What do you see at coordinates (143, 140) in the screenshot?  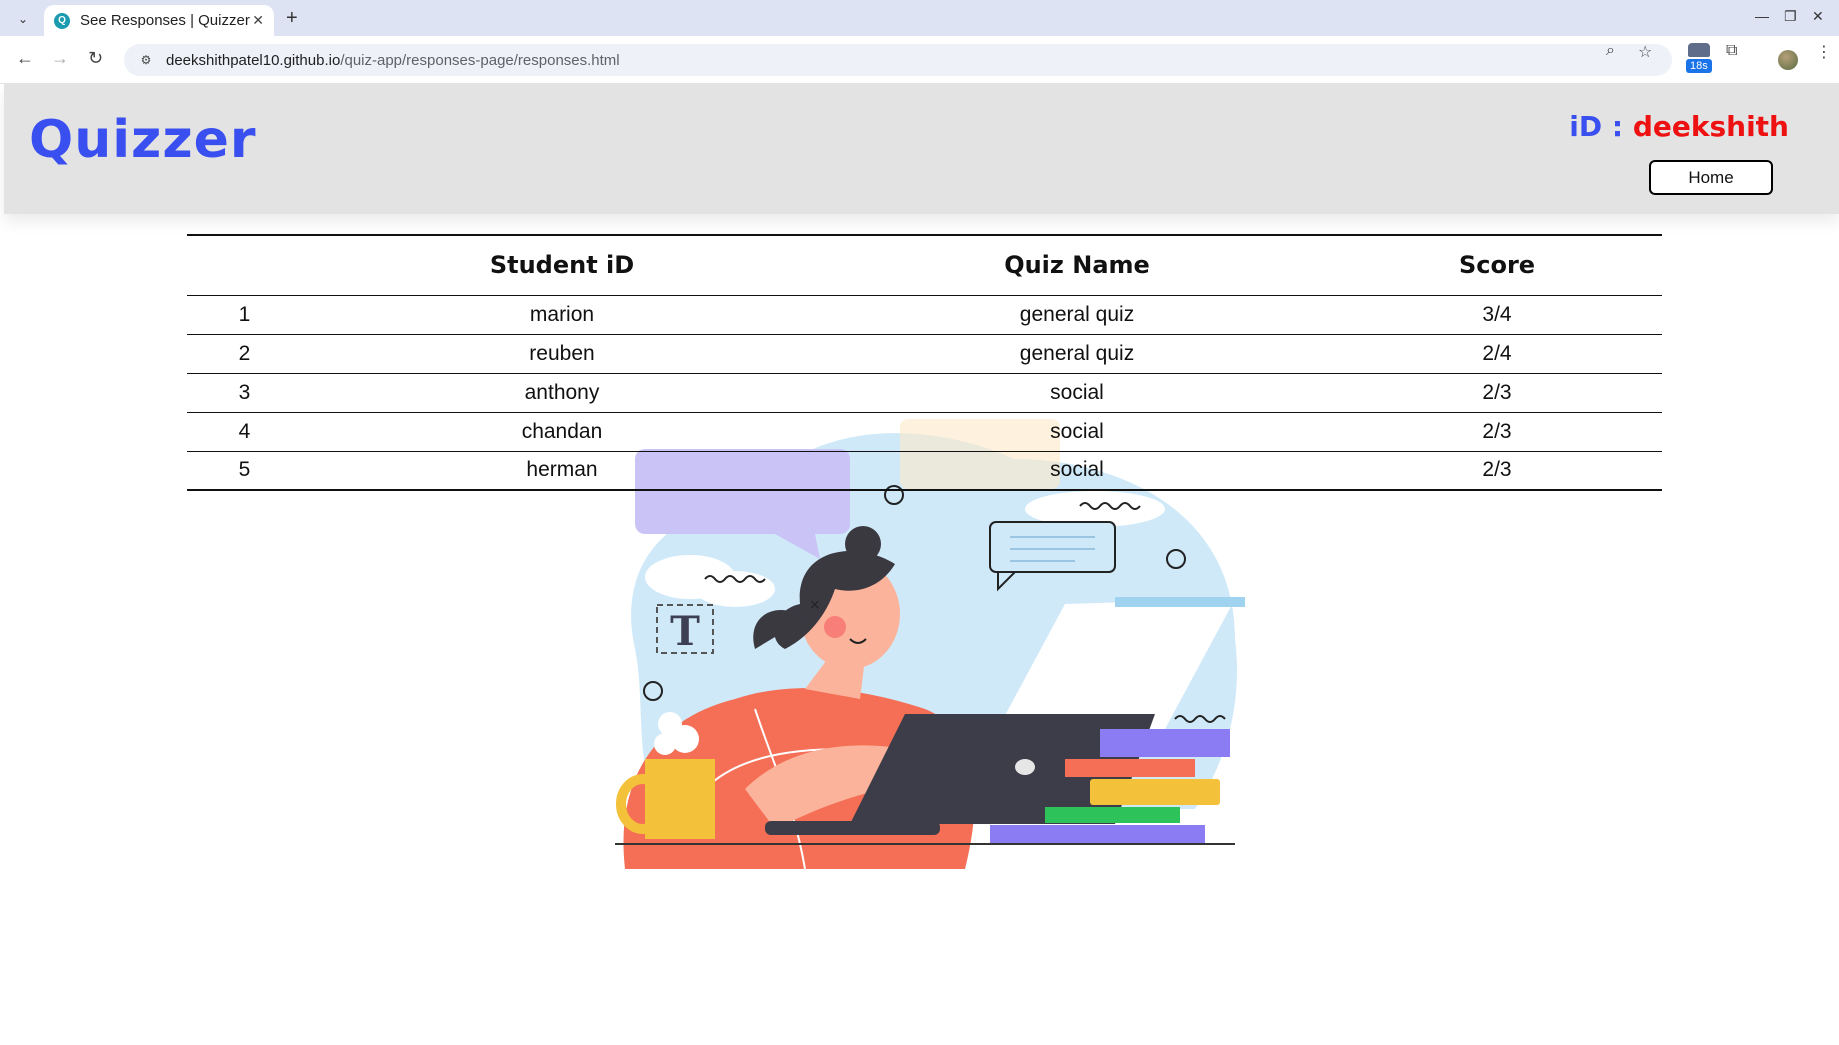 I see `brand-logo: Quizzer` at bounding box center [143, 140].